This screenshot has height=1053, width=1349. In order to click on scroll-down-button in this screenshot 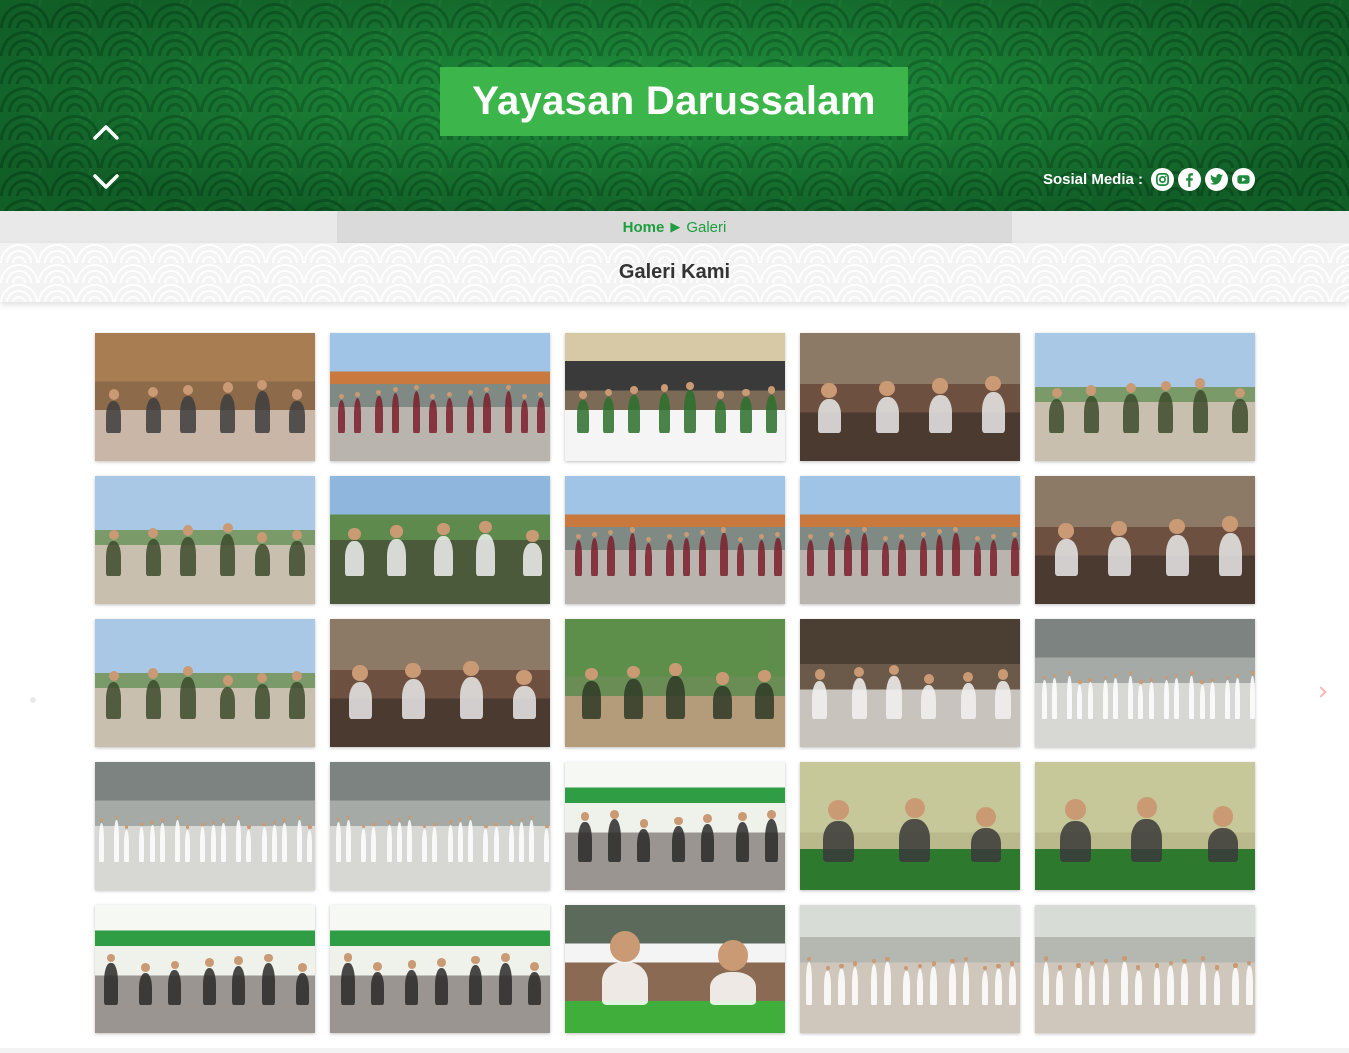, I will do `click(106, 182)`.